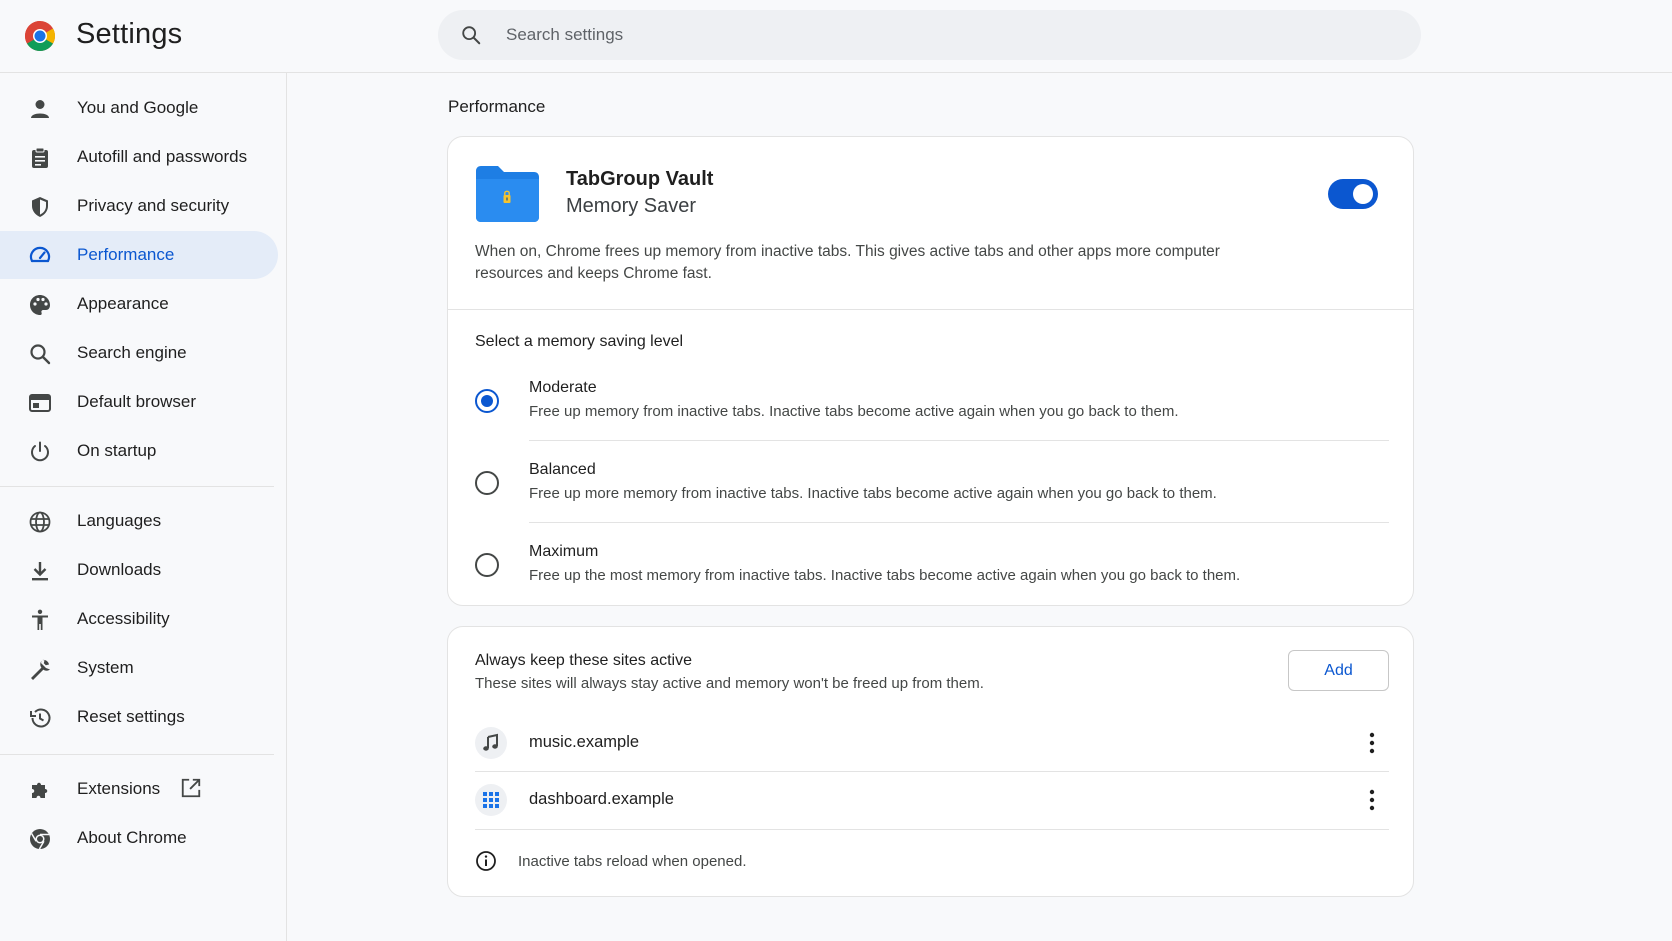 Image resolution: width=1672 pixels, height=941 pixels. I want to click on site-row-dashboard: dashboard.example, so click(930, 800).